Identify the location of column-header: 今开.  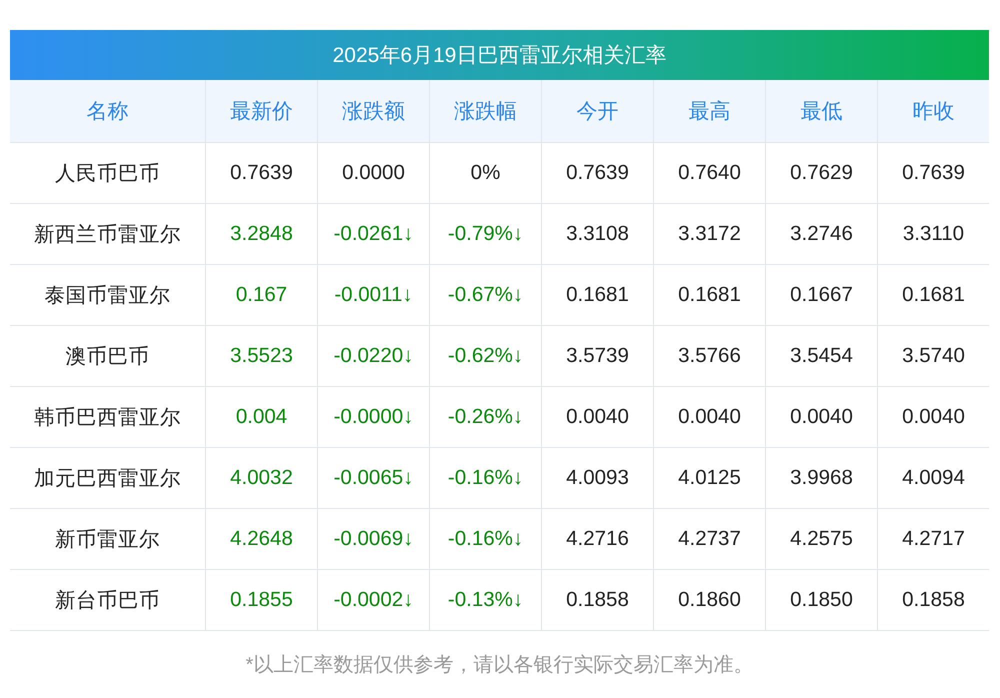
(597, 111).